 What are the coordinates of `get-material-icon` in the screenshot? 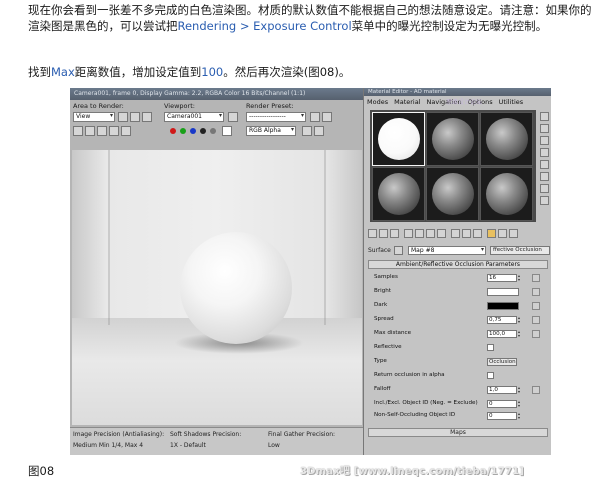 It's located at (372, 233).